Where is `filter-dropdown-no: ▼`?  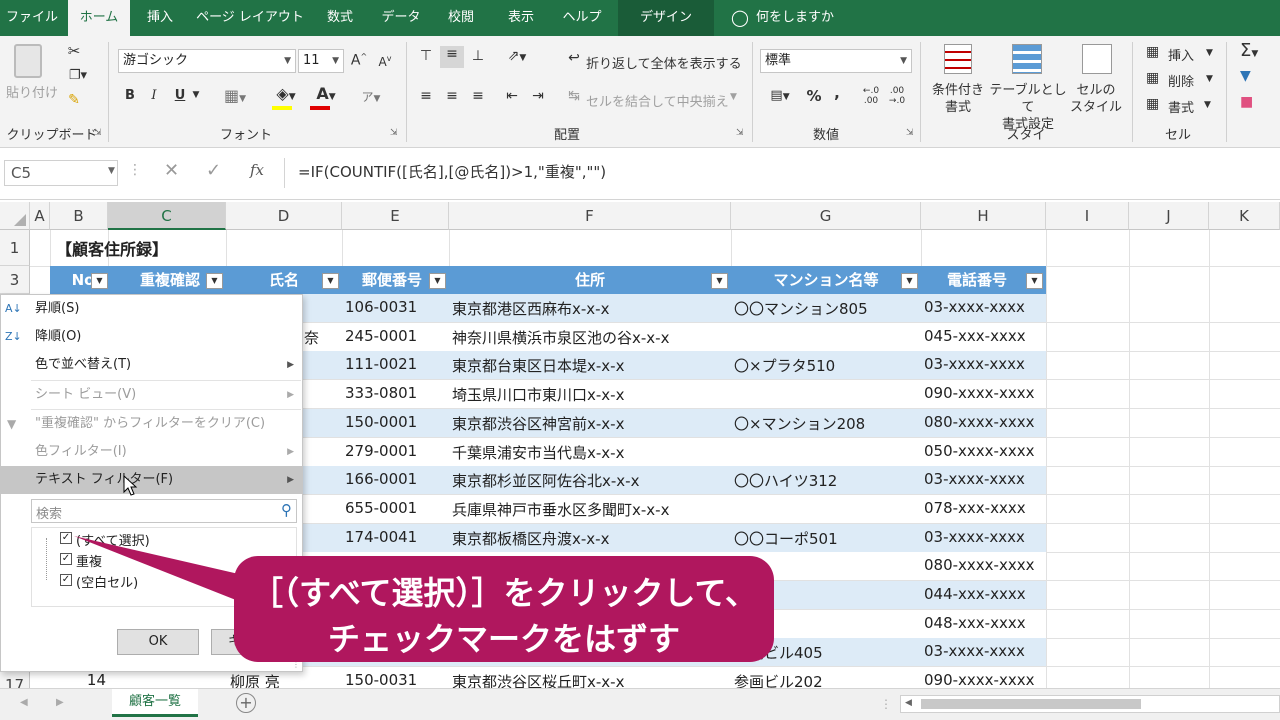
filter-dropdown-no: ▼ is located at coordinates (99, 281).